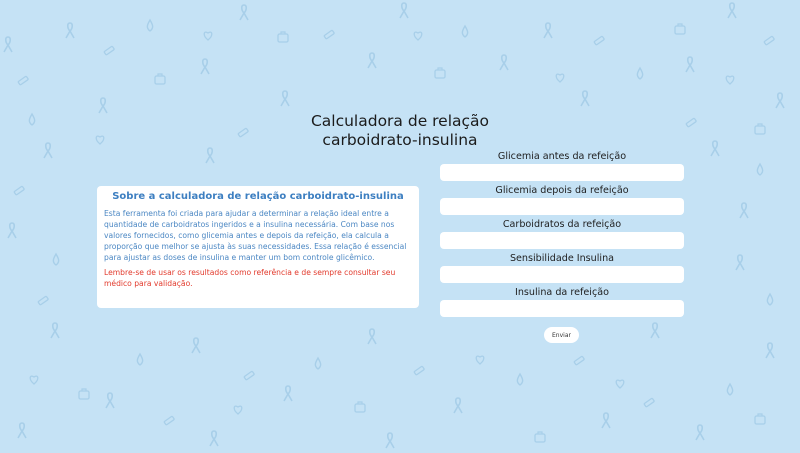 Image resolution: width=800 pixels, height=453 pixels. What do you see at coordinates (562, 172) in the screenshot?
I see `glicemia-antes-input` at bounding box center [562, 172].